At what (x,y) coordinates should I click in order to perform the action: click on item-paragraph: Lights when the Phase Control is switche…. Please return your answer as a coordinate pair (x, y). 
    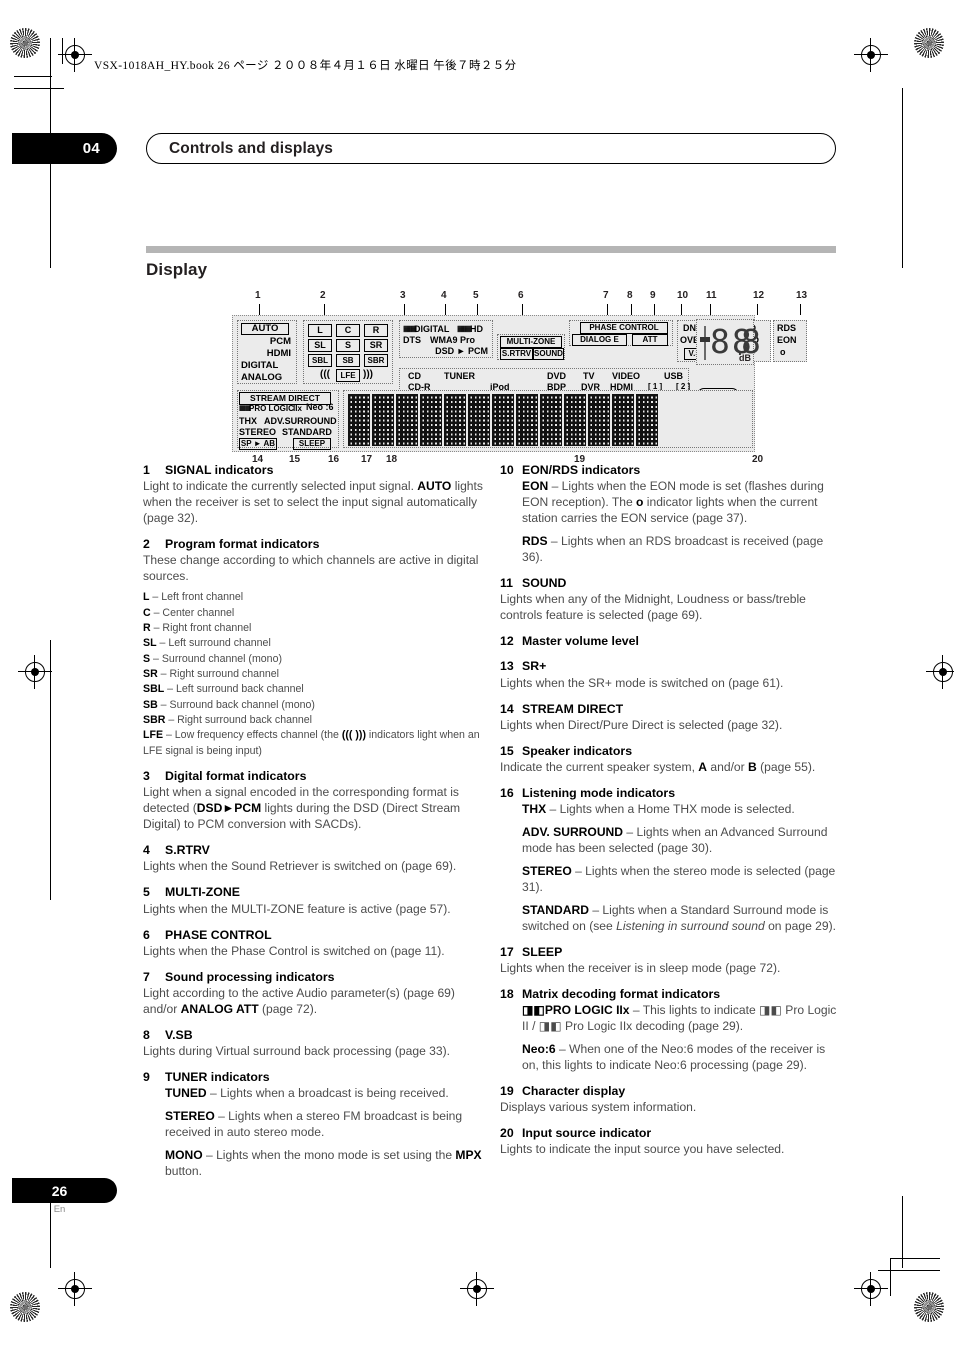
    Looking at the image, I should click on (294, 950).